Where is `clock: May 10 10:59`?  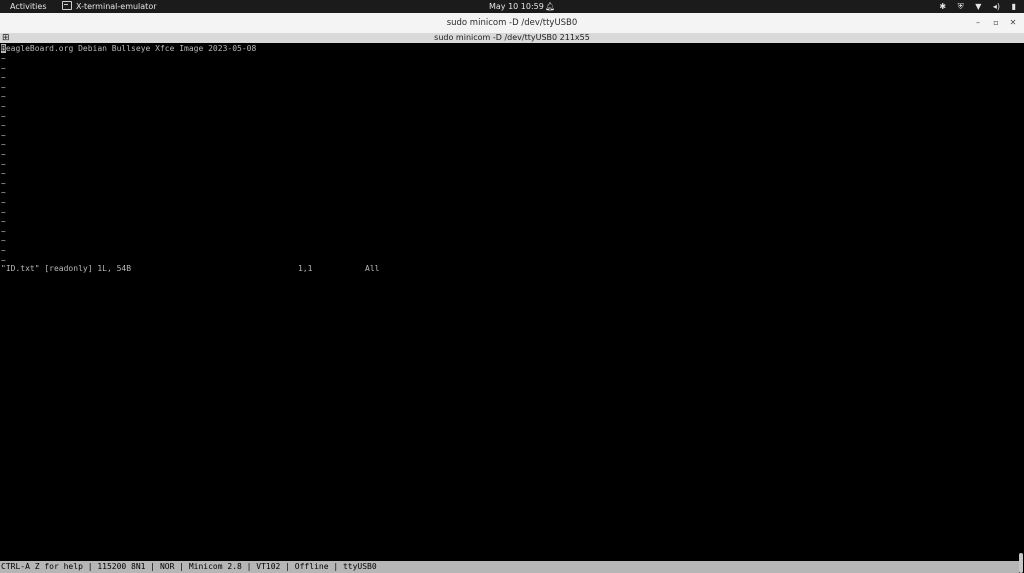 clock: May 10 10:59 is located at coordinates (516, 6).